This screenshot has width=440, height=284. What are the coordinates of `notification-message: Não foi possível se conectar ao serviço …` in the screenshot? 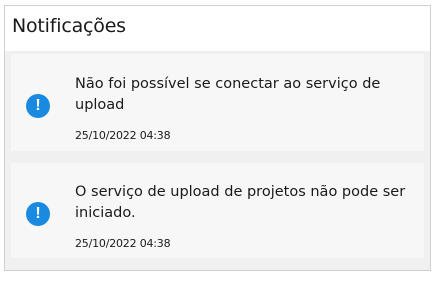 It's located at (228, 94).